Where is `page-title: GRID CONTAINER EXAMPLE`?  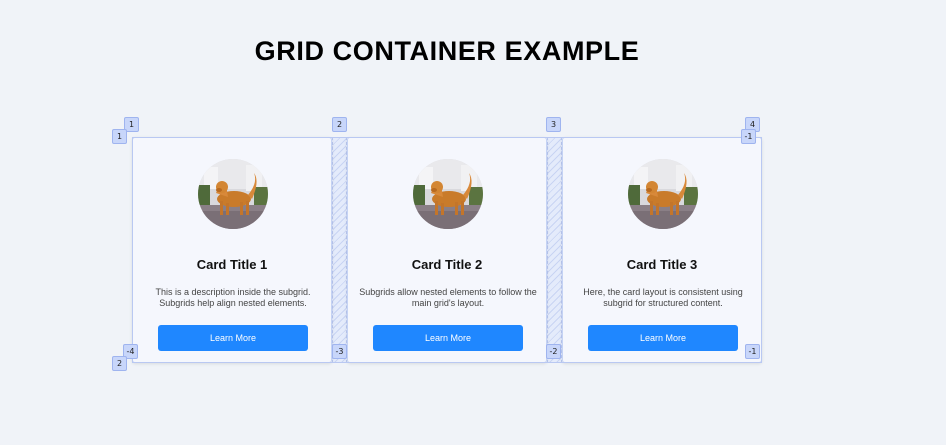
page-title: GRID CONTAINER EXAMPLE is located at coordinates (447, 51).